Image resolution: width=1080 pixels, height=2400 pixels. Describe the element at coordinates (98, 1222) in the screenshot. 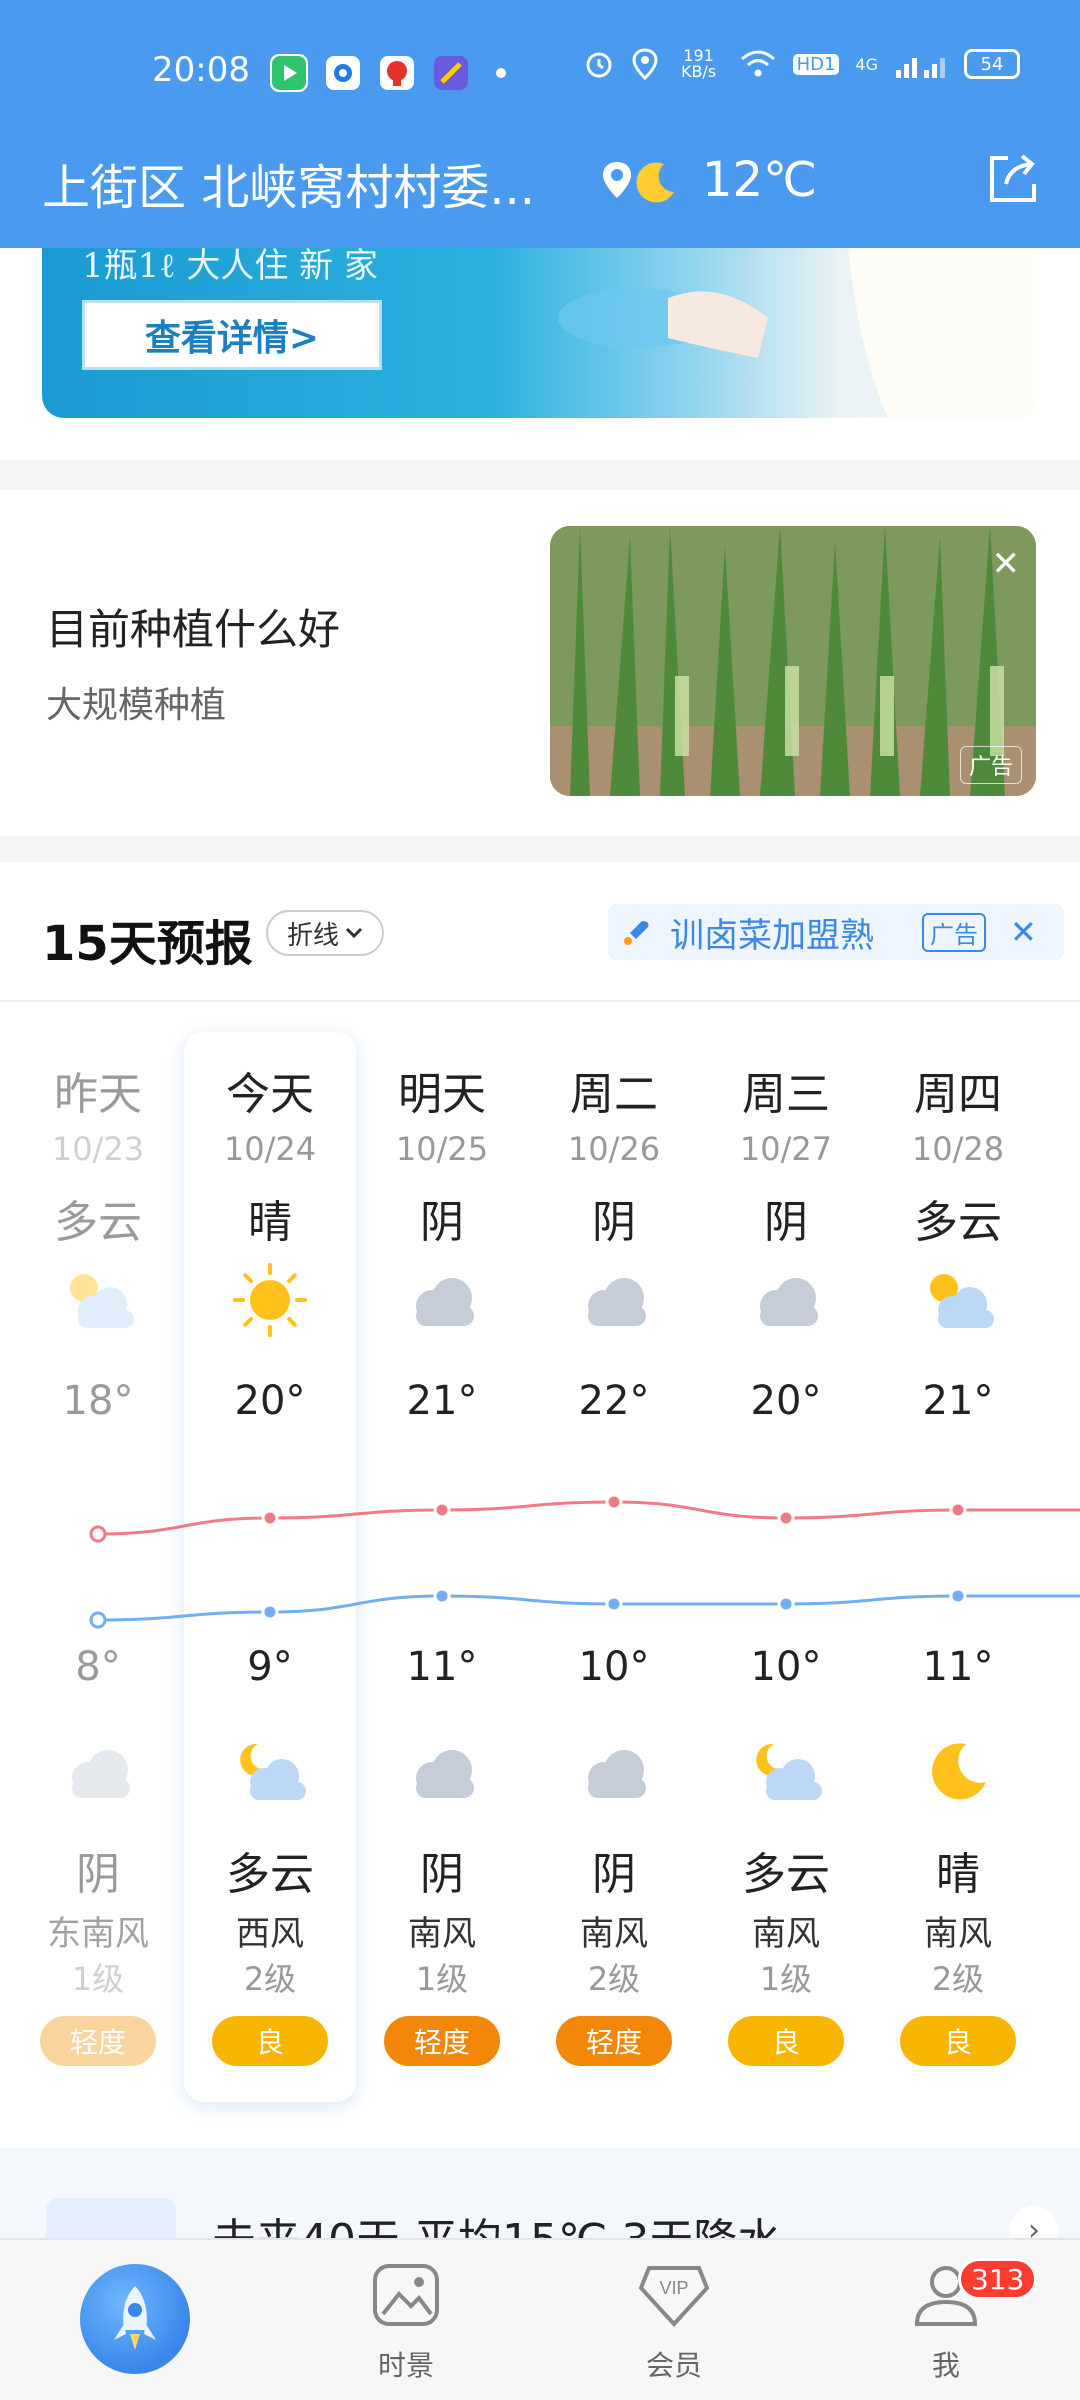

I see `day-condition: 多云` at that location.